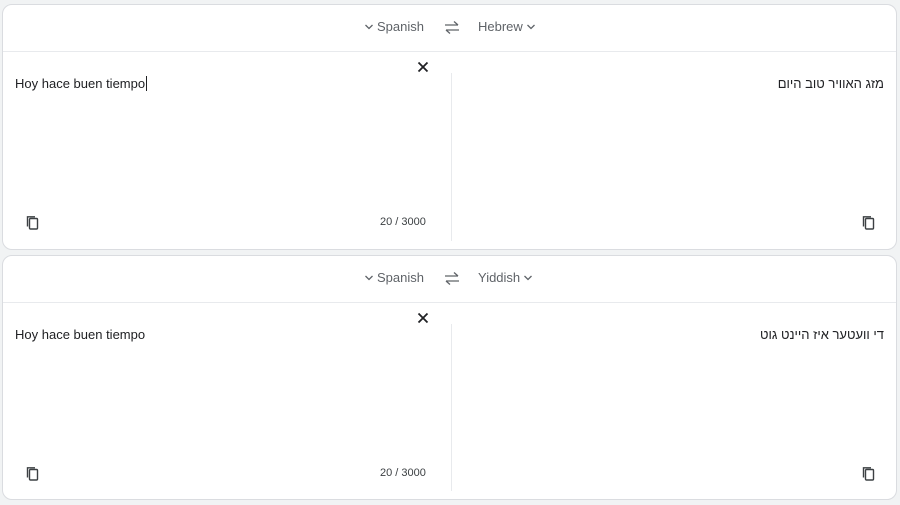 The height and width of the screenshot is (505, 900). What do you see at coordinates (830, 83) in the screenshot?
I see `translated-text: מזג האוויר טוב היום` at bounding box center [830, 83].